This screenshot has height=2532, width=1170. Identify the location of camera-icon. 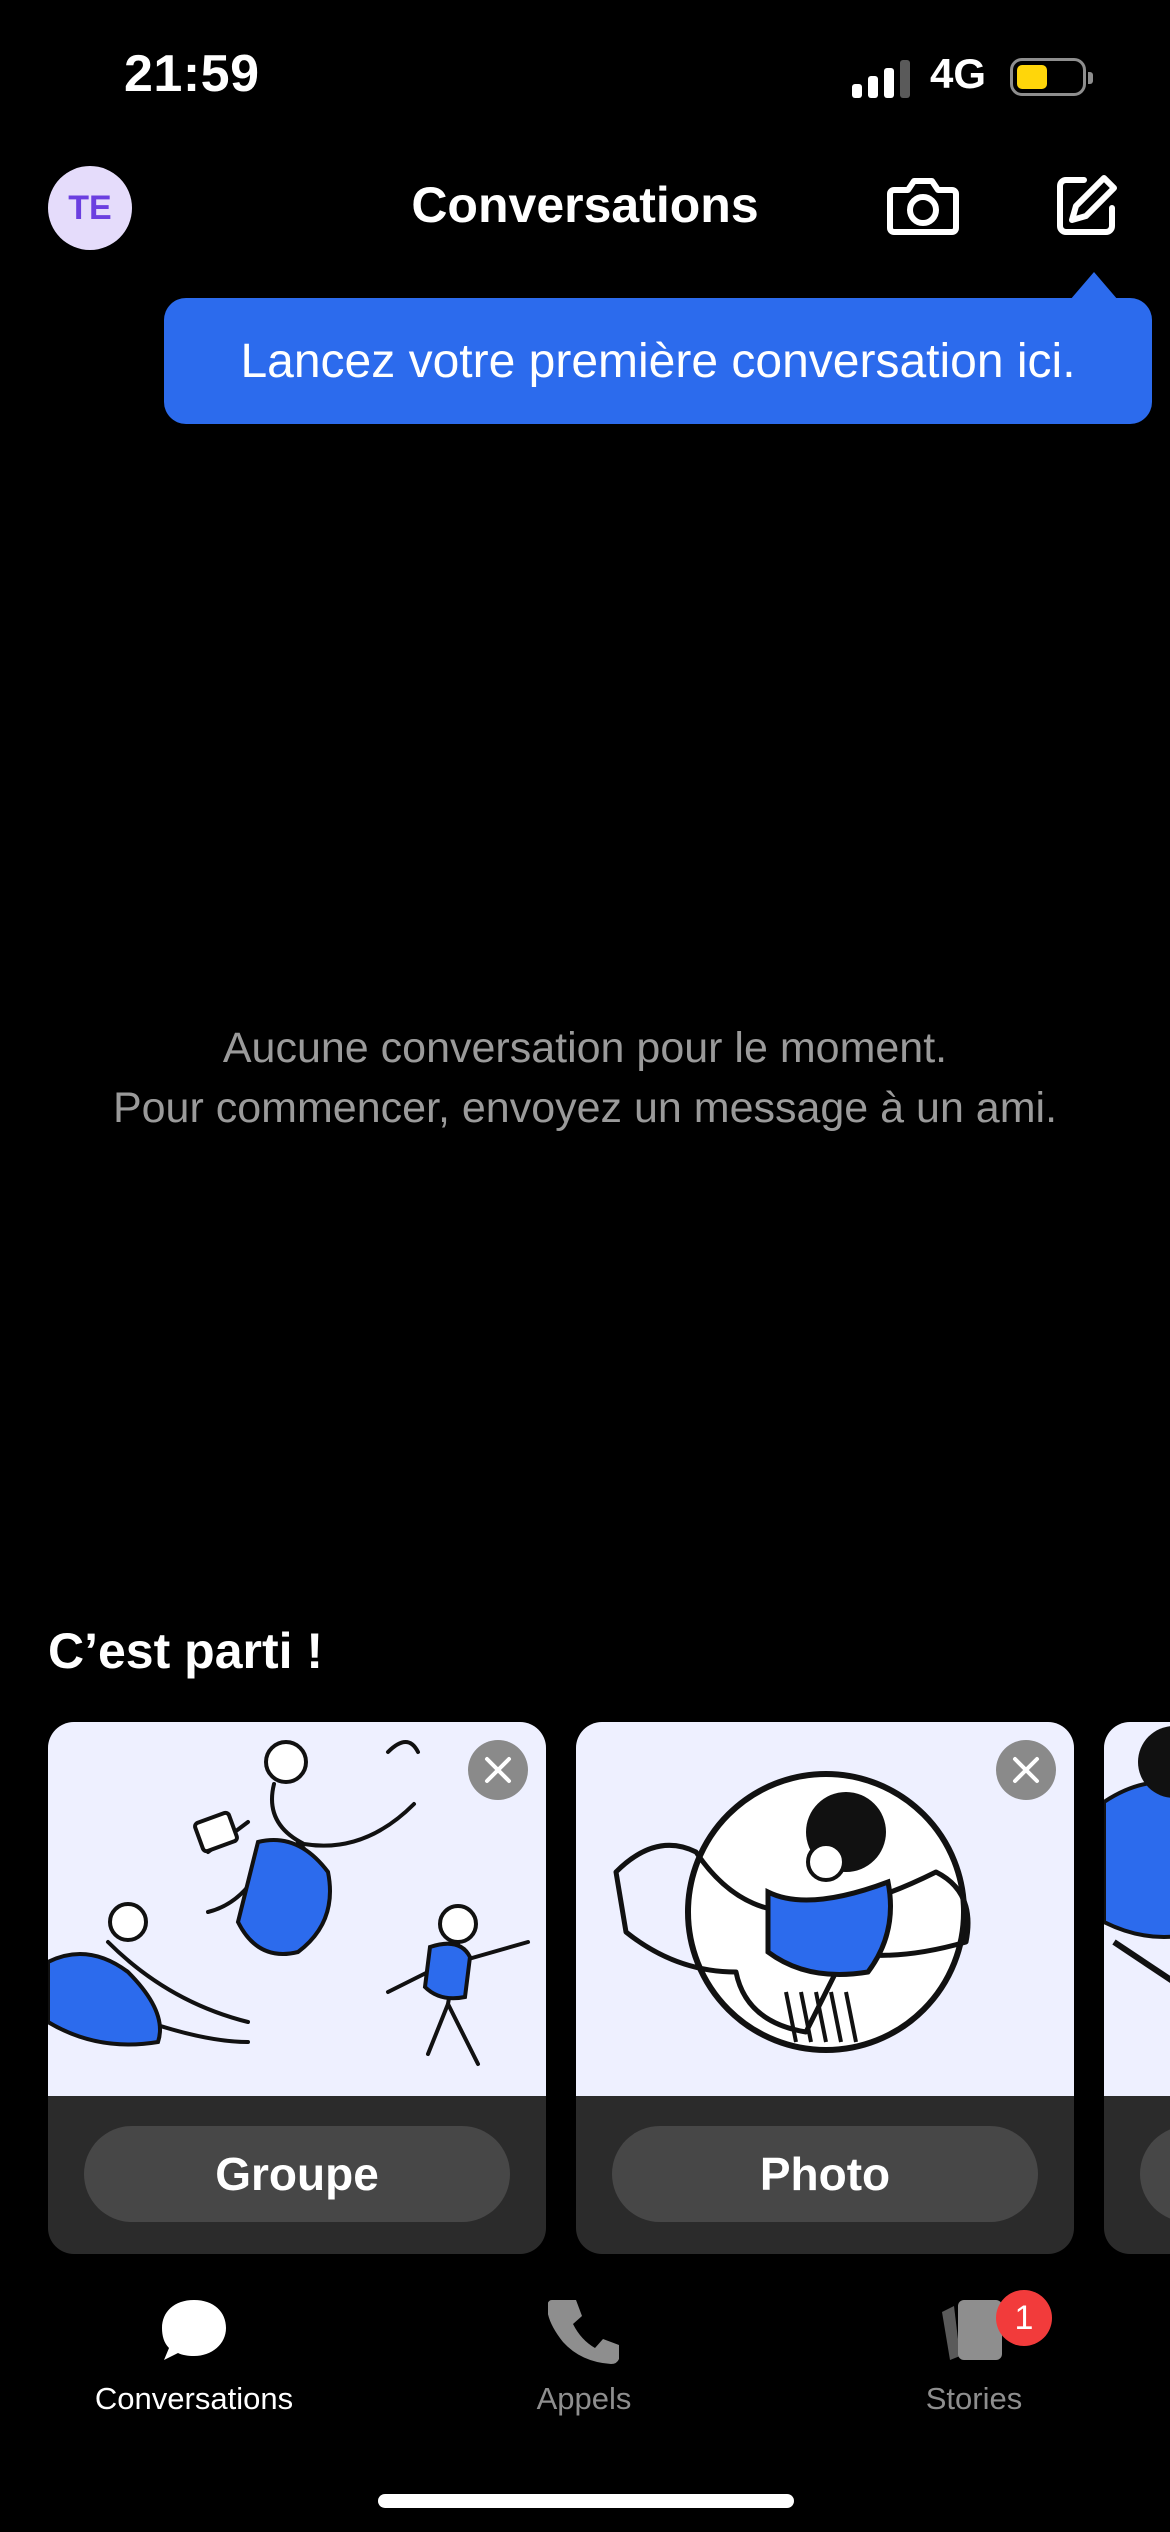
(923, 206).